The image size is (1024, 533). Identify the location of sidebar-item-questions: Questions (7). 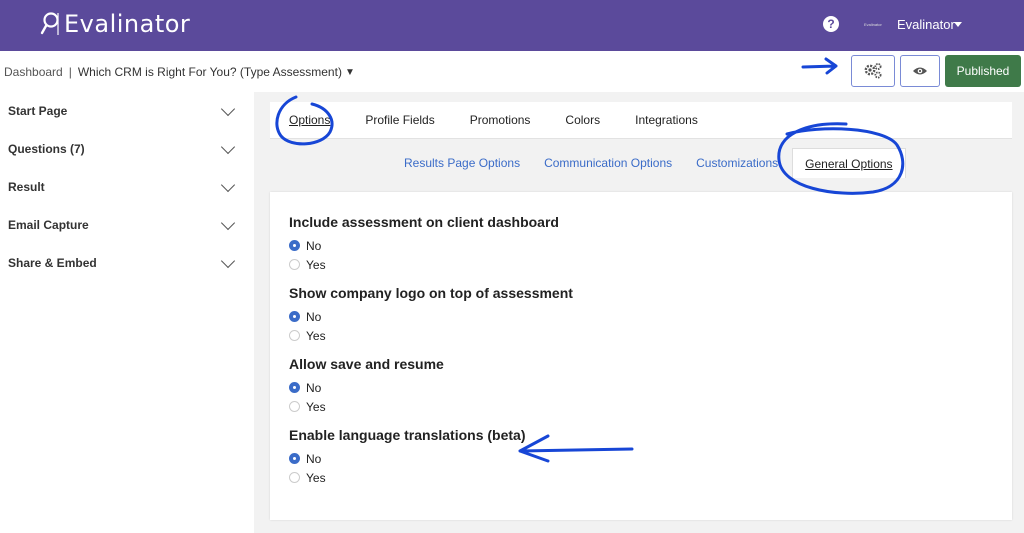
(122, 149).